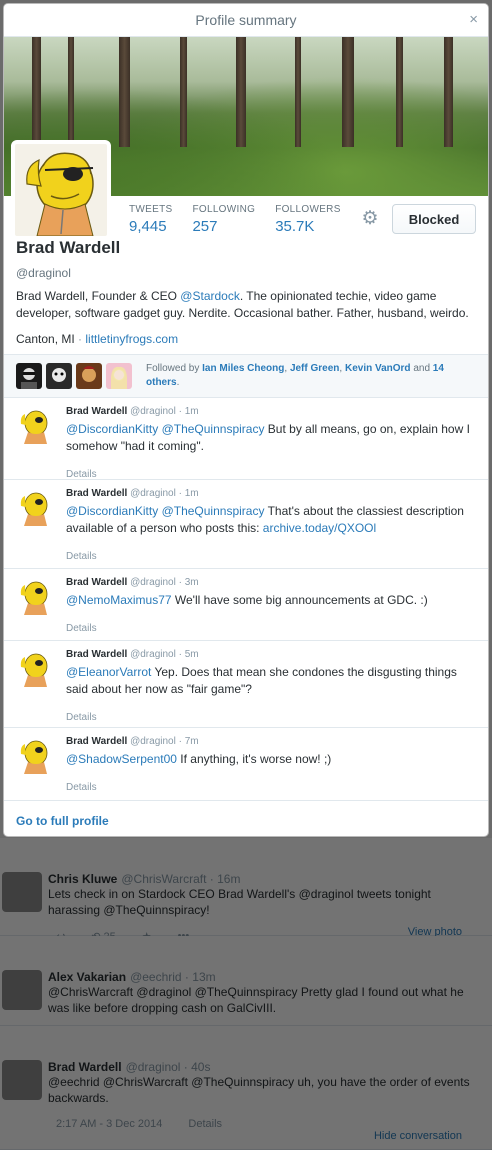 The height and width of the screenshot is (1150, 492). I want to click on tweet-header: Brad Wardell @draginol · 7m, so click(132, 741).